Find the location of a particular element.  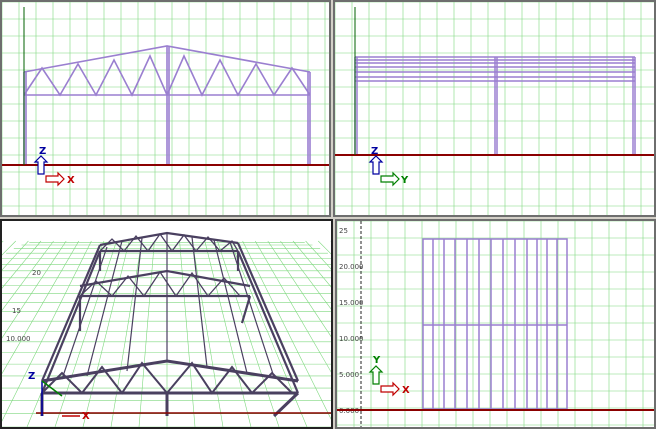

z-arrow-icon is located at coordinates (376, 165).